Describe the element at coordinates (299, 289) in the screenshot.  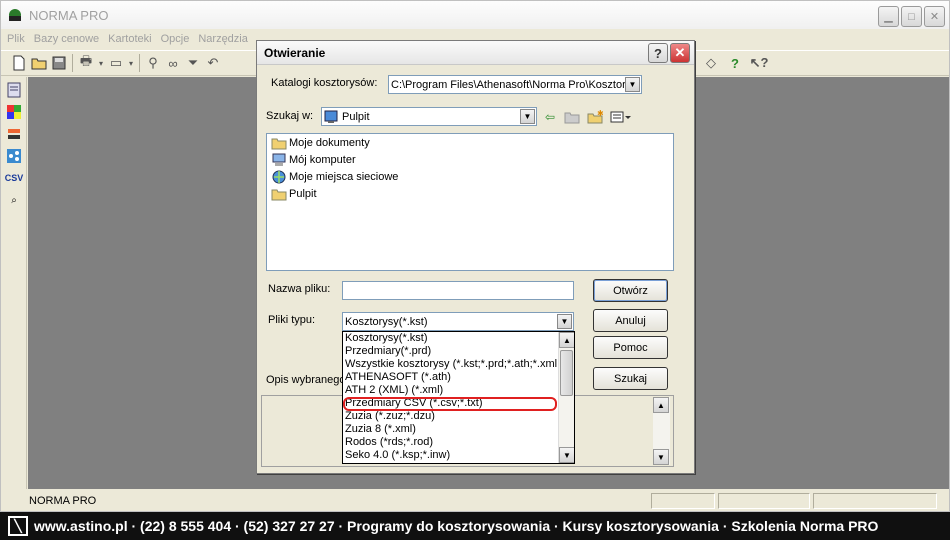
I see `filename-label: Nazwa pliku:` at that location.